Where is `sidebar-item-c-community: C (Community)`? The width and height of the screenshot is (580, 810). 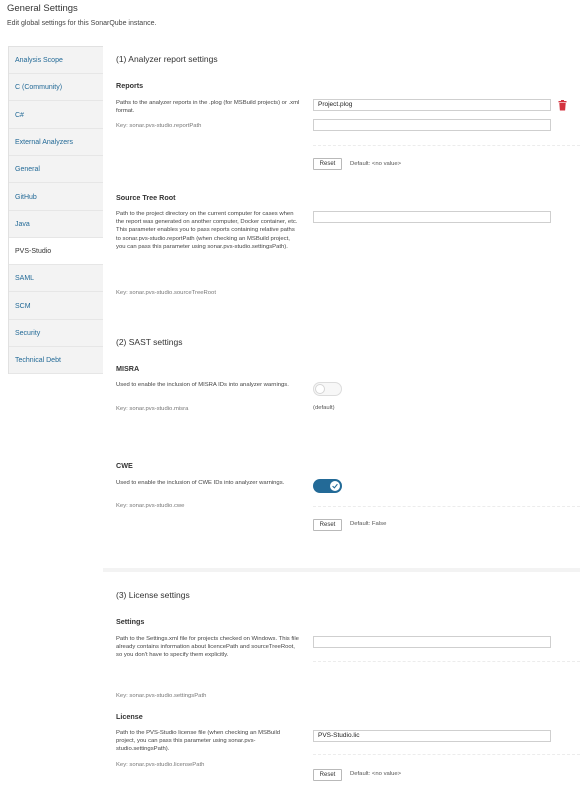
sidebar-item-c-community: C (Community) is located at coordinates (56, 87).